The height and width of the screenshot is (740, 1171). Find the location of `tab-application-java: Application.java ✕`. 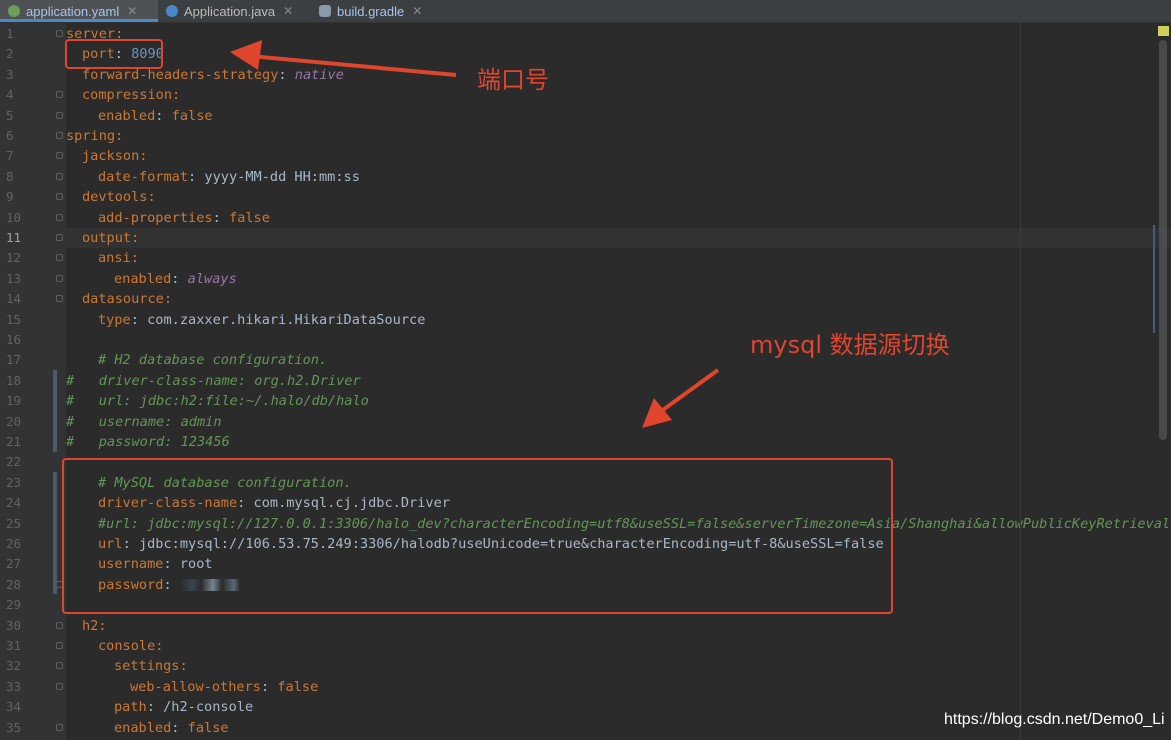

tab-application-java: Application.java ✕ is located at coordinates (235, 11).